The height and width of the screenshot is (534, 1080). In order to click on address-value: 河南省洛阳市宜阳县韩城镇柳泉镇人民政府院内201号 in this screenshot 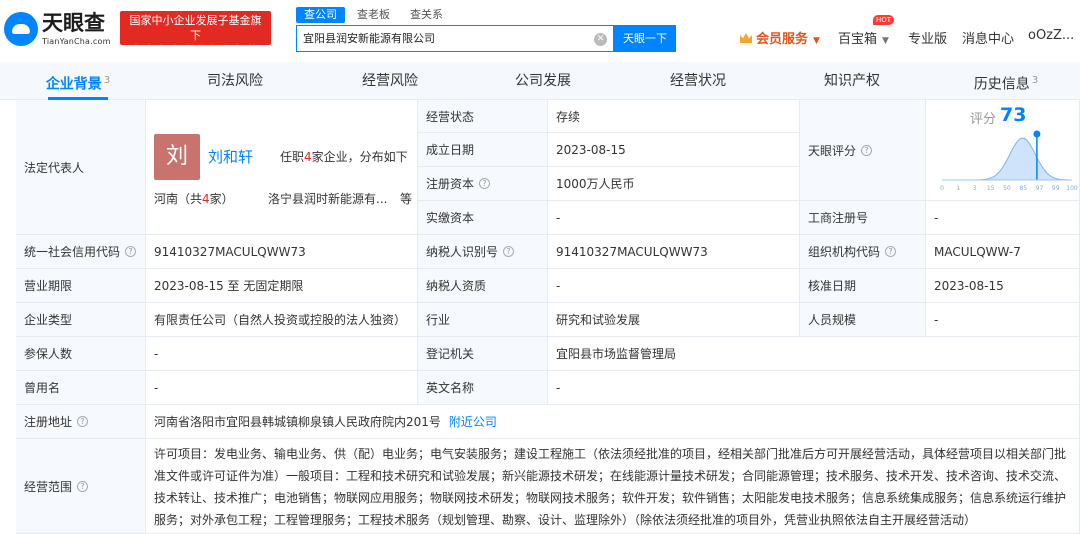, I will do `click(297, 422)`.